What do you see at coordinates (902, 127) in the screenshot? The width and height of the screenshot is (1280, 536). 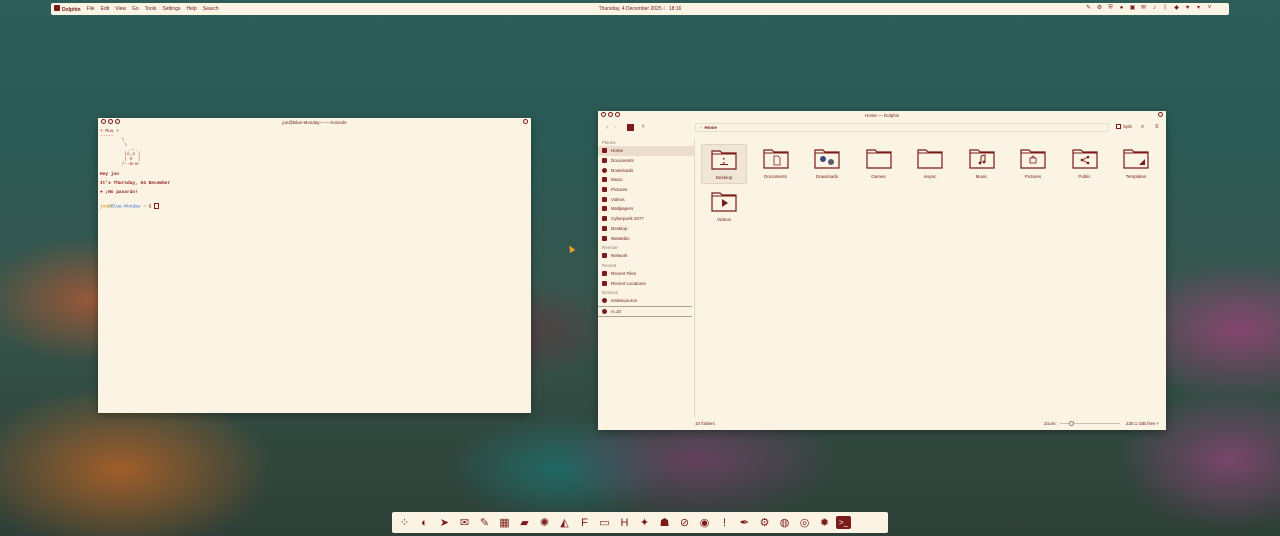 I see `breadcrumb: › Home` at bounding box center [902, 127].